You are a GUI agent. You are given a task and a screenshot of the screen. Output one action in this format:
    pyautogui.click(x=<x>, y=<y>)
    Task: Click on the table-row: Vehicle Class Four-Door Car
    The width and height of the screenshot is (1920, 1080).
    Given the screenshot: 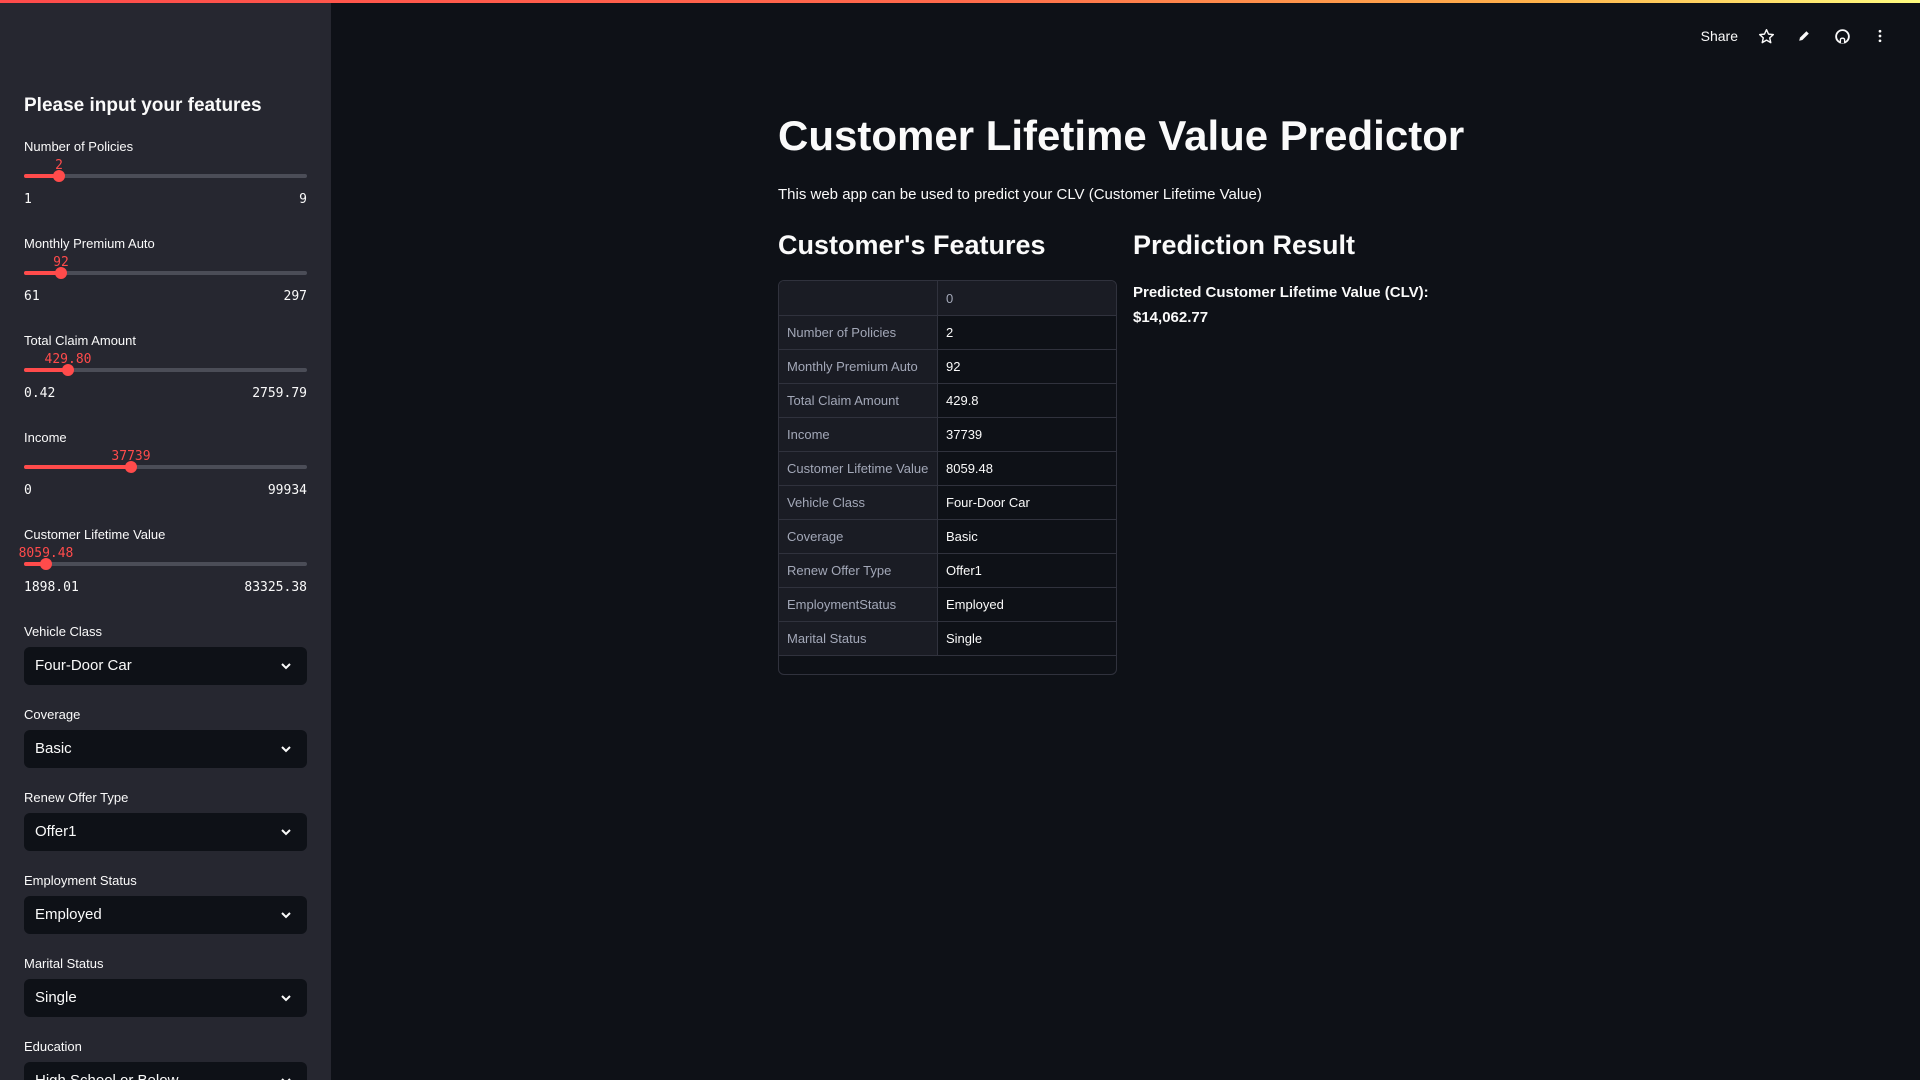 What is the action you would take?
    pyautogui.click(x=947, y=502)
    